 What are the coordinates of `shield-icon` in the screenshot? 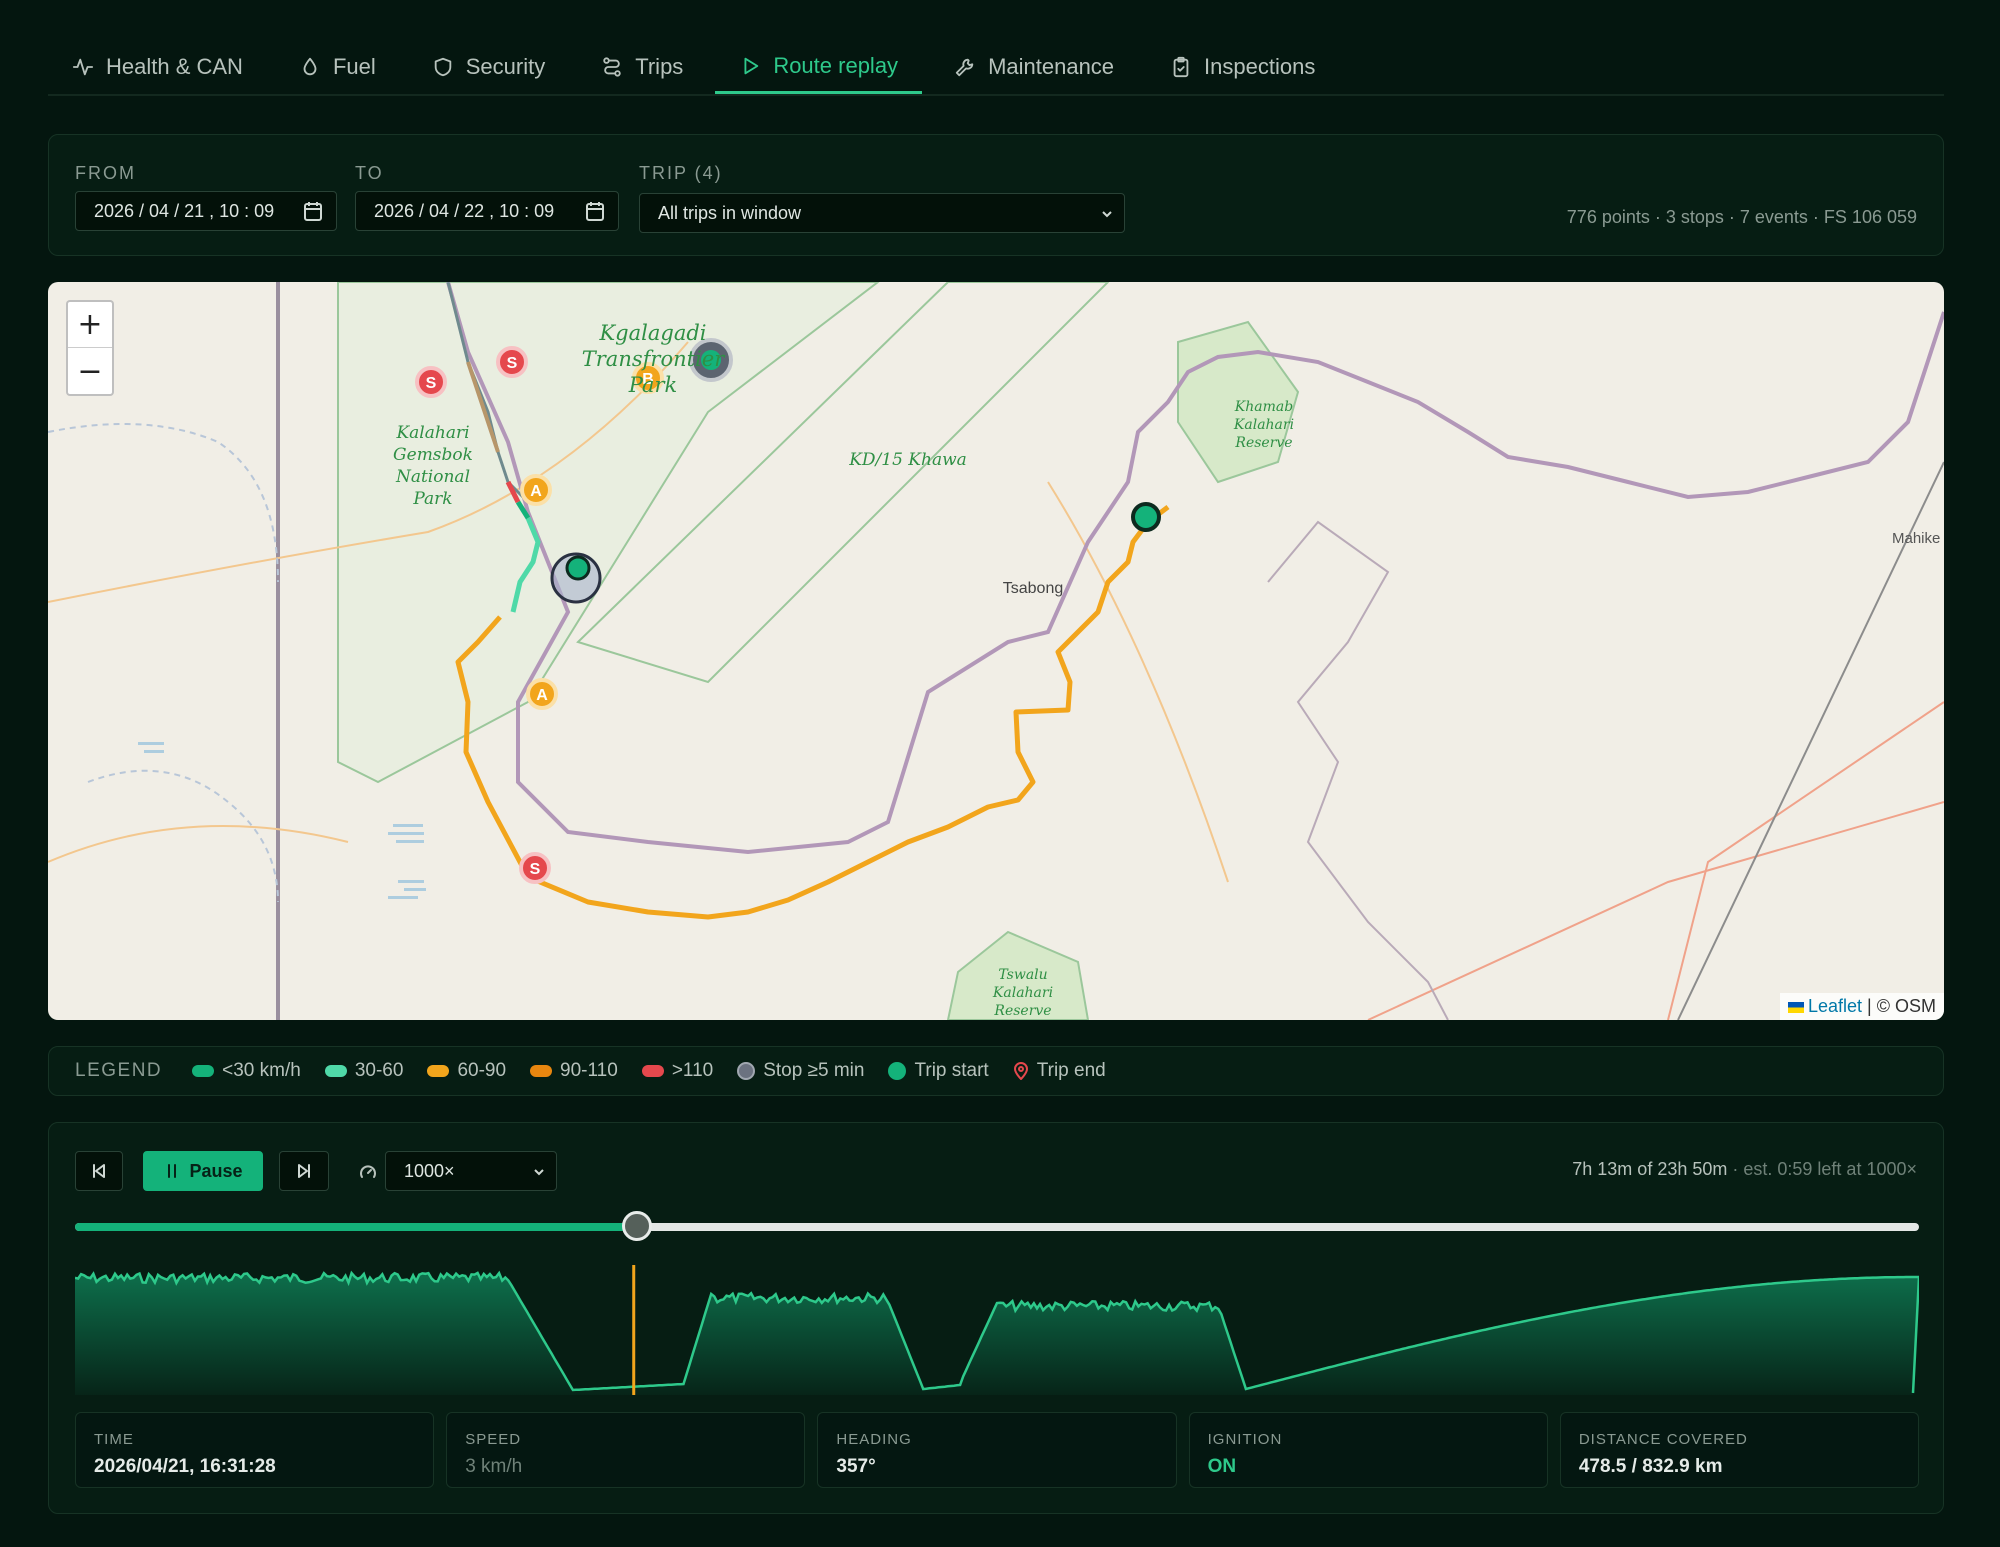 It's located at (442, 67).